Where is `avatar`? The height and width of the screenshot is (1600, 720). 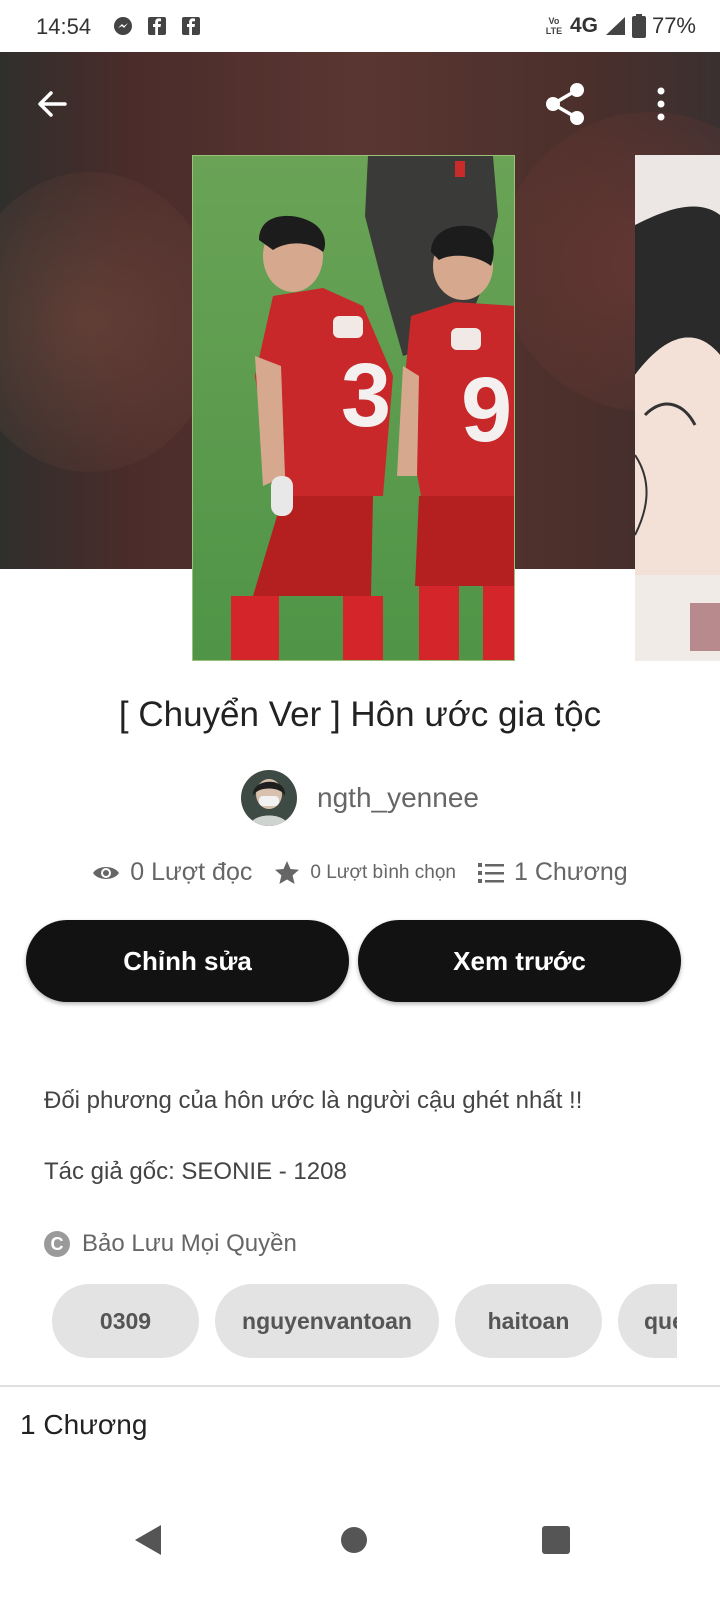 avatar is located at coordinates (269, 798).